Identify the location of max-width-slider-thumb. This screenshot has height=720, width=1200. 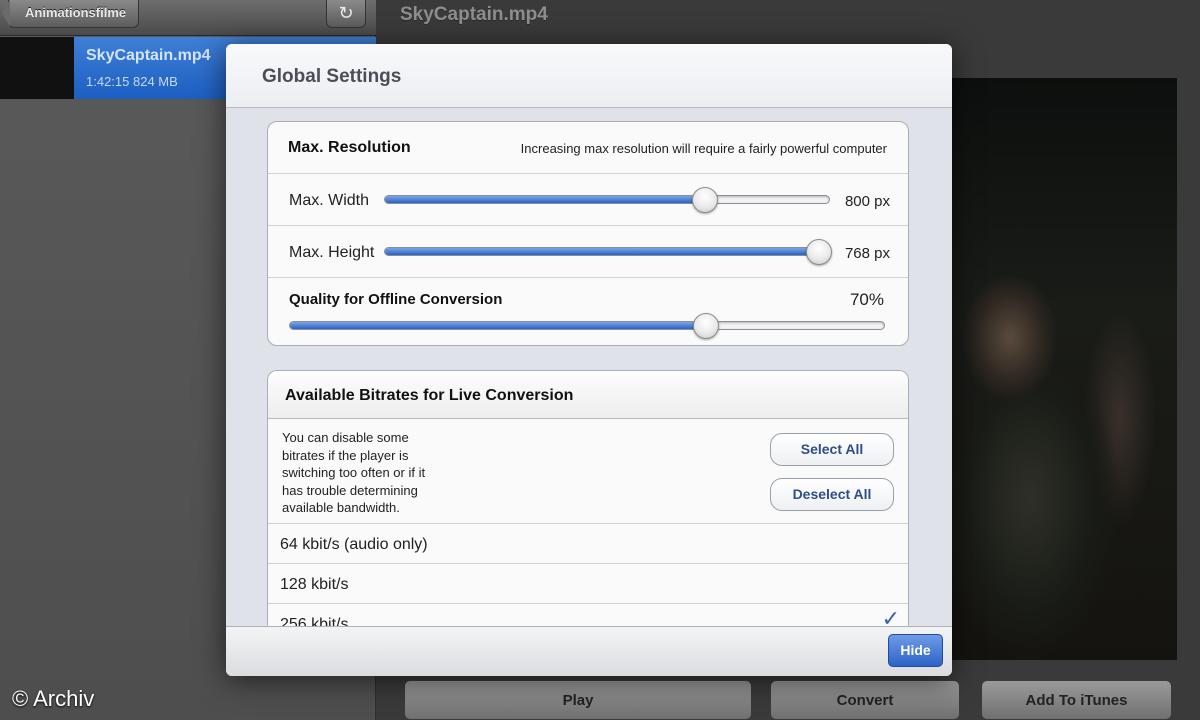
(704, 200).